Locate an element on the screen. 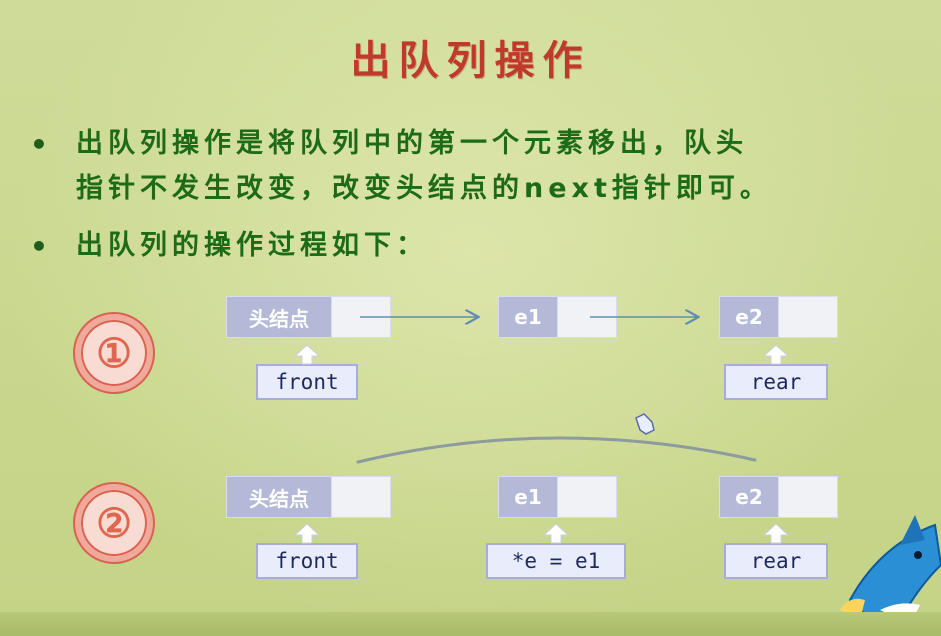 The image size is (941, 636). bypass-arc is located at coordinates (556, 450).